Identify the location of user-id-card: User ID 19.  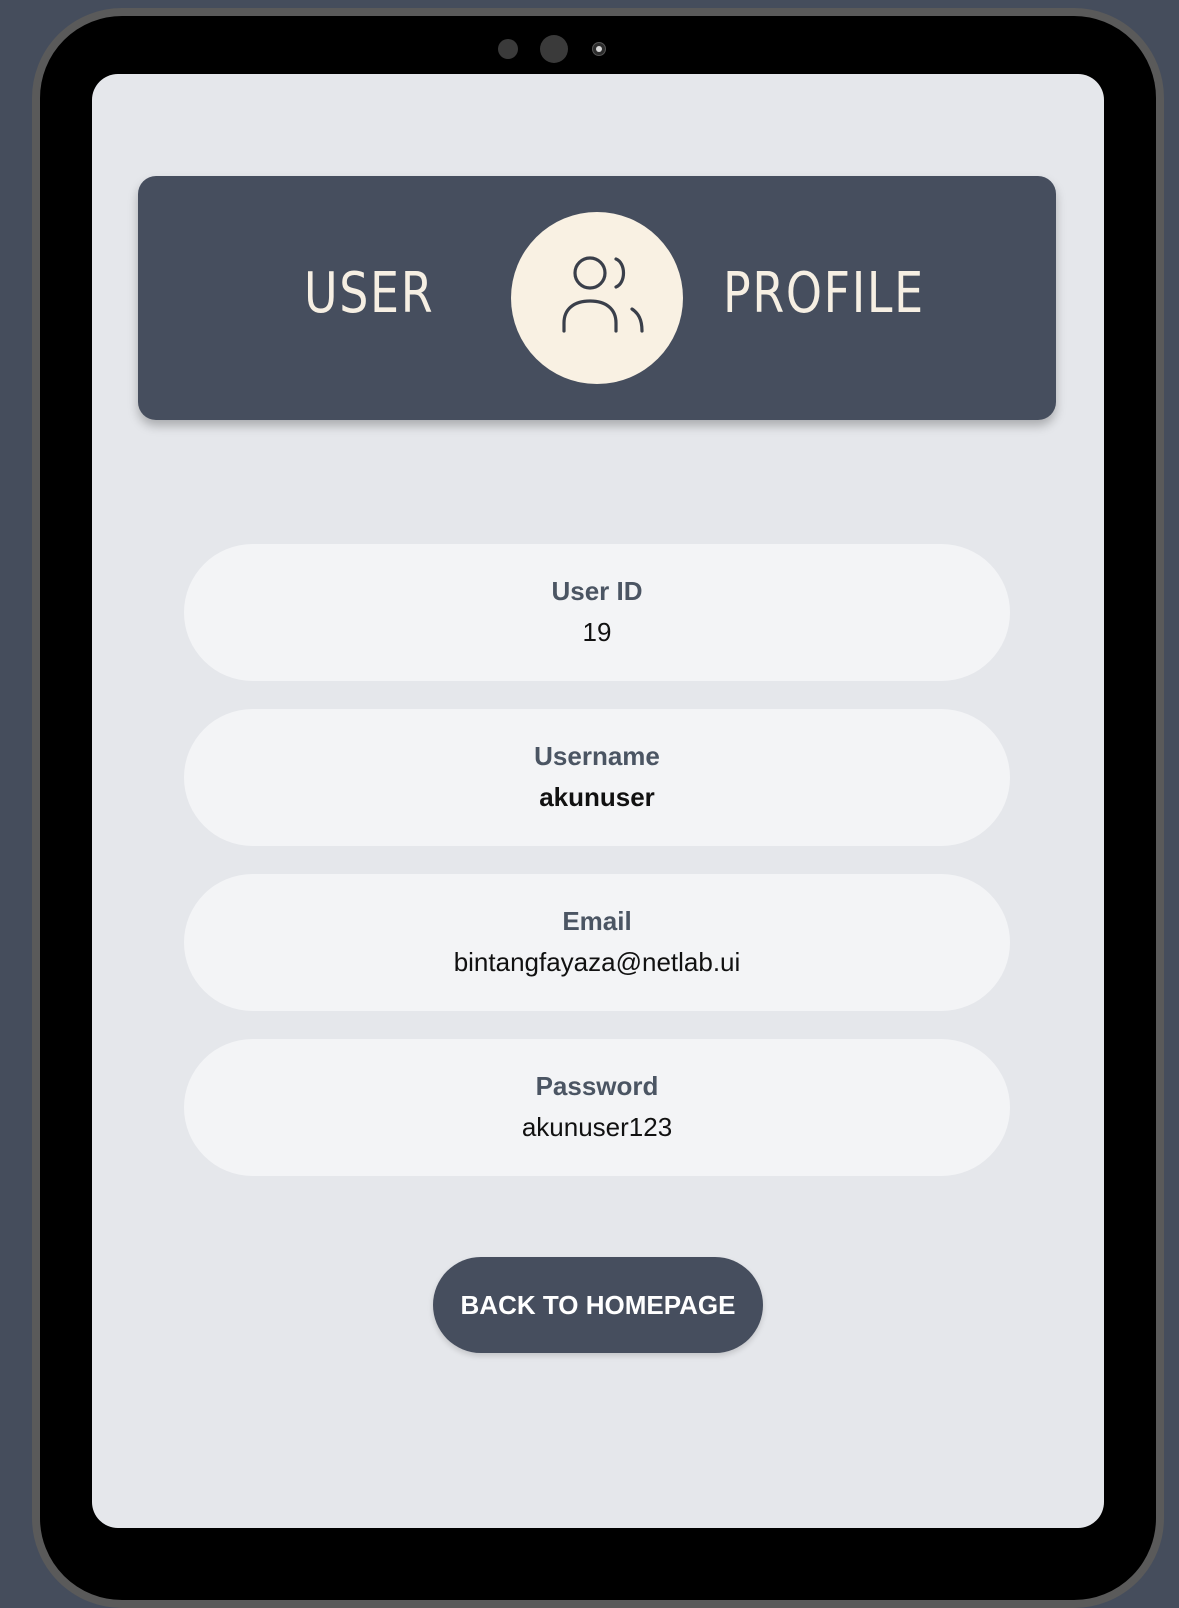
(597, 612).